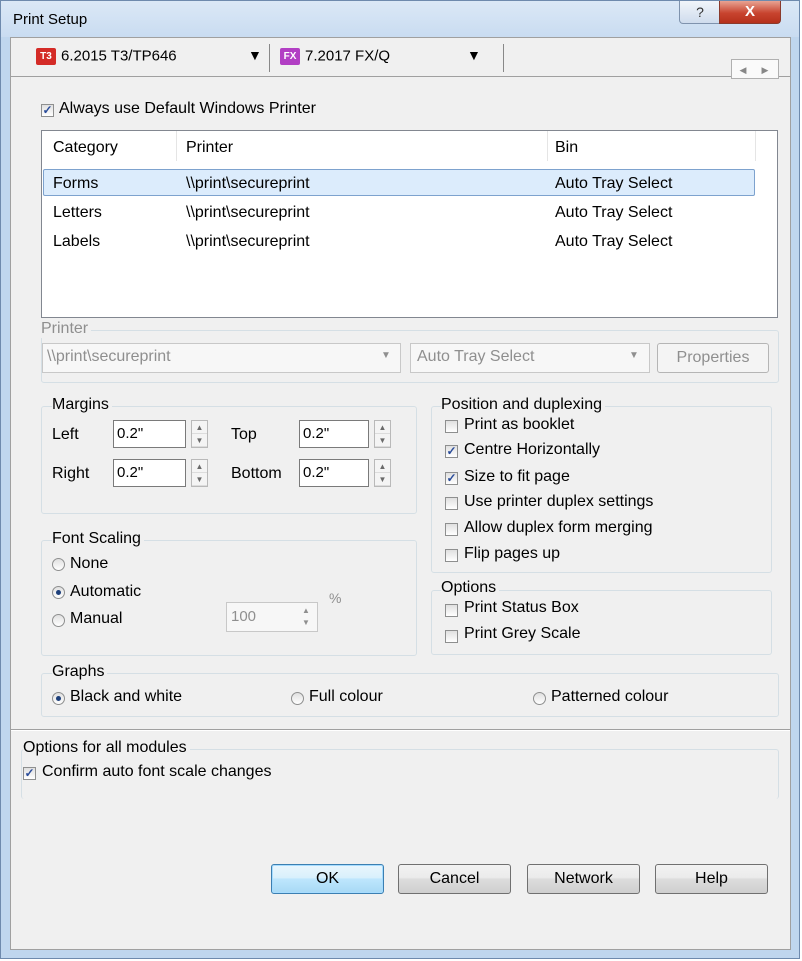  What do you see at coordinates (512, 553) in the screenshot?
I see `flip-pages-label: Flip pages up` at bounding box center [512, 553].